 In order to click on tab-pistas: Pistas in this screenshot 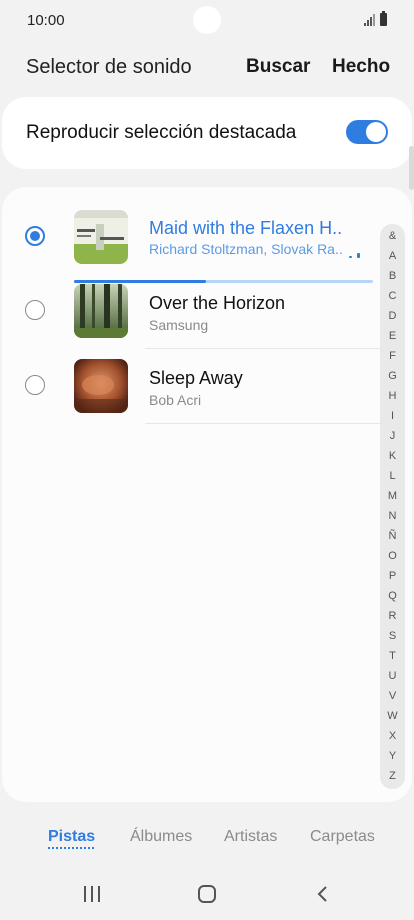, I will do `click(71, 837)`.